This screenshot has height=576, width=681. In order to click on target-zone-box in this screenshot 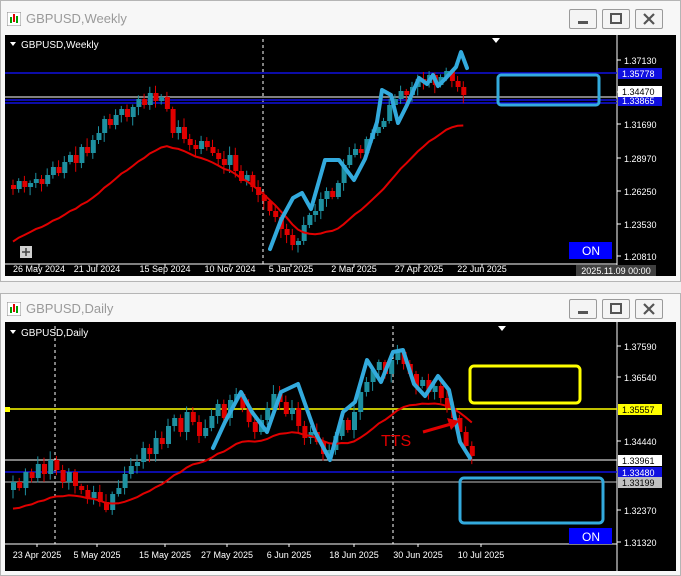, I will do `click(531, 500)`.